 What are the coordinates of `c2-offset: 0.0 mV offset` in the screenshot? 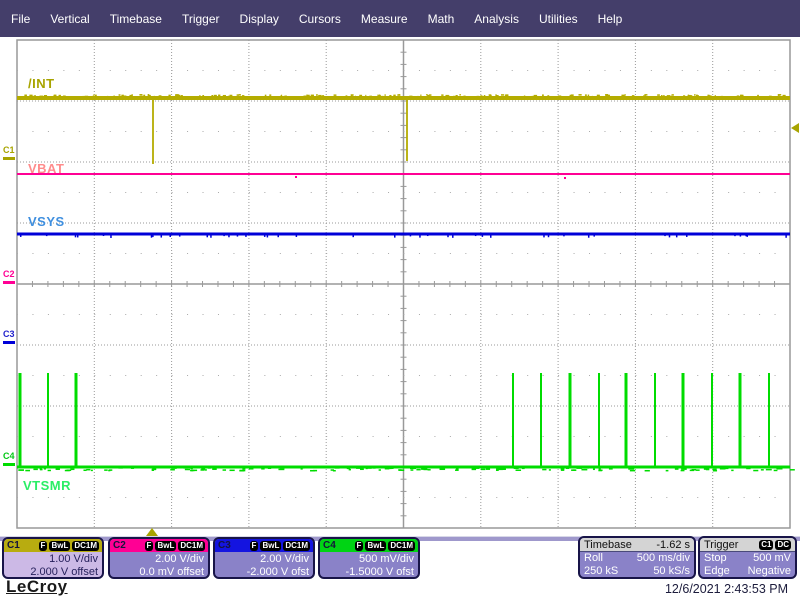 It's located at (171, 572).